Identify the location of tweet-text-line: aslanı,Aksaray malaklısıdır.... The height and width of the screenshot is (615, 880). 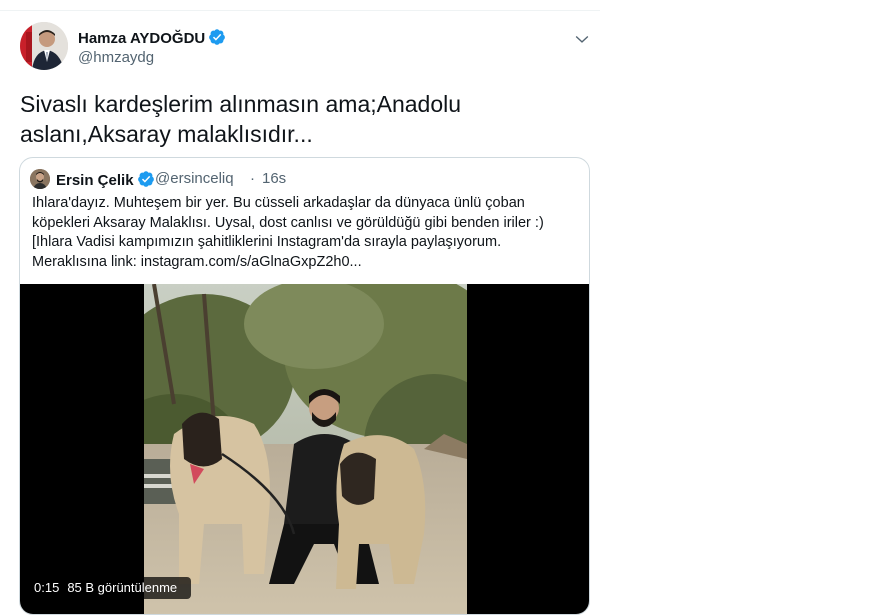
(166, 134).